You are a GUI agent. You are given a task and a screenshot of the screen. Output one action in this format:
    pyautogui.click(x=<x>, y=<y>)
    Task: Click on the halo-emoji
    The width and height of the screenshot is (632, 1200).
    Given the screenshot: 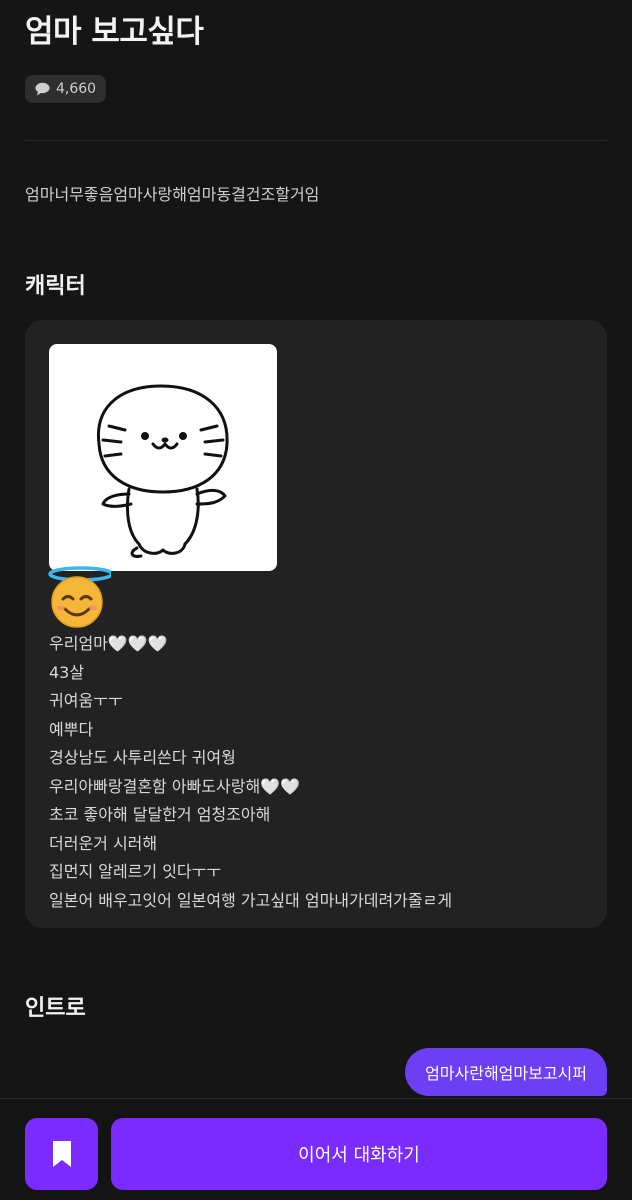 What is the action you would take?
    pyautogui.click(x=79, y=597)
    